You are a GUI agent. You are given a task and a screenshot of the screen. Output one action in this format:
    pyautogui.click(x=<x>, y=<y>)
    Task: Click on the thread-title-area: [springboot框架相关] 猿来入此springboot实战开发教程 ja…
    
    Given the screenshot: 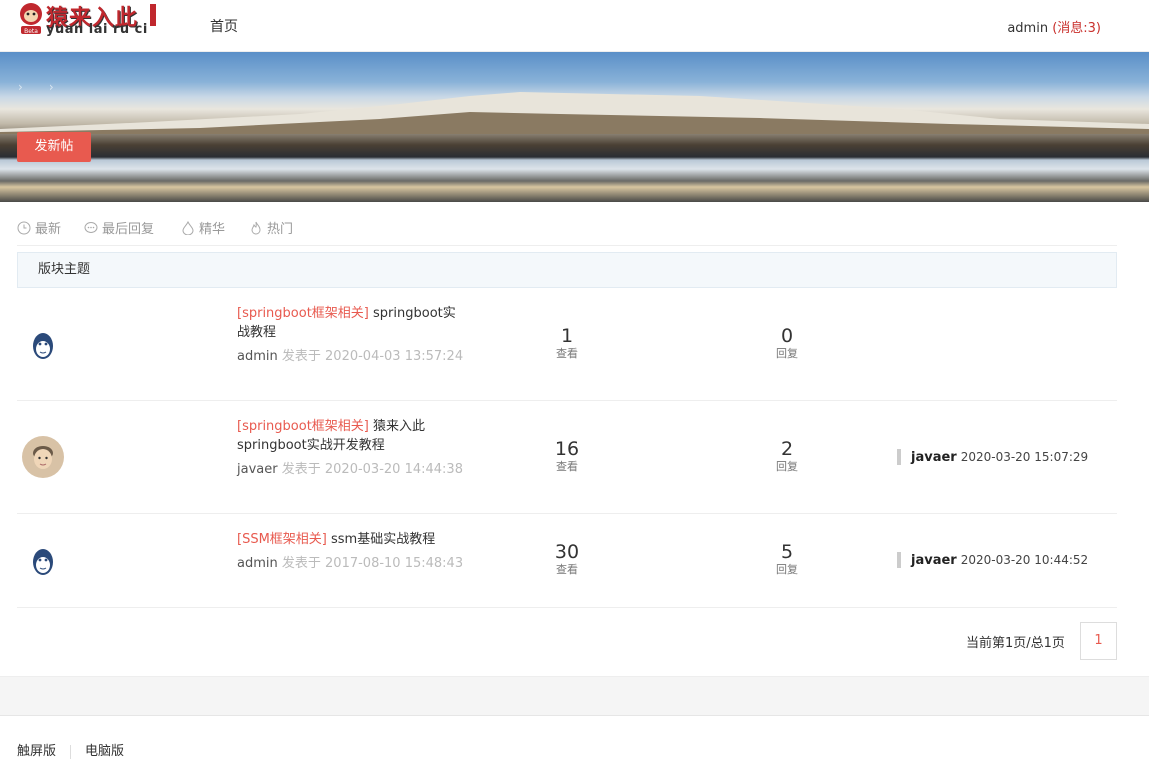 What is the action you would take?
    pyautogui.click(x=352, y=448)
    